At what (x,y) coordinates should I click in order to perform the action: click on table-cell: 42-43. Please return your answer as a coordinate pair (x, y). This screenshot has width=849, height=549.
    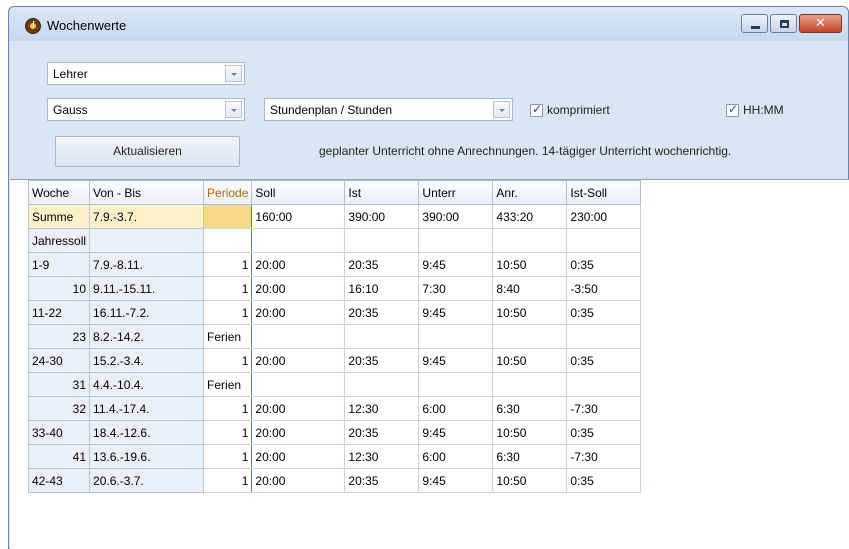
    Looking at the image, I should click on (59, 480).